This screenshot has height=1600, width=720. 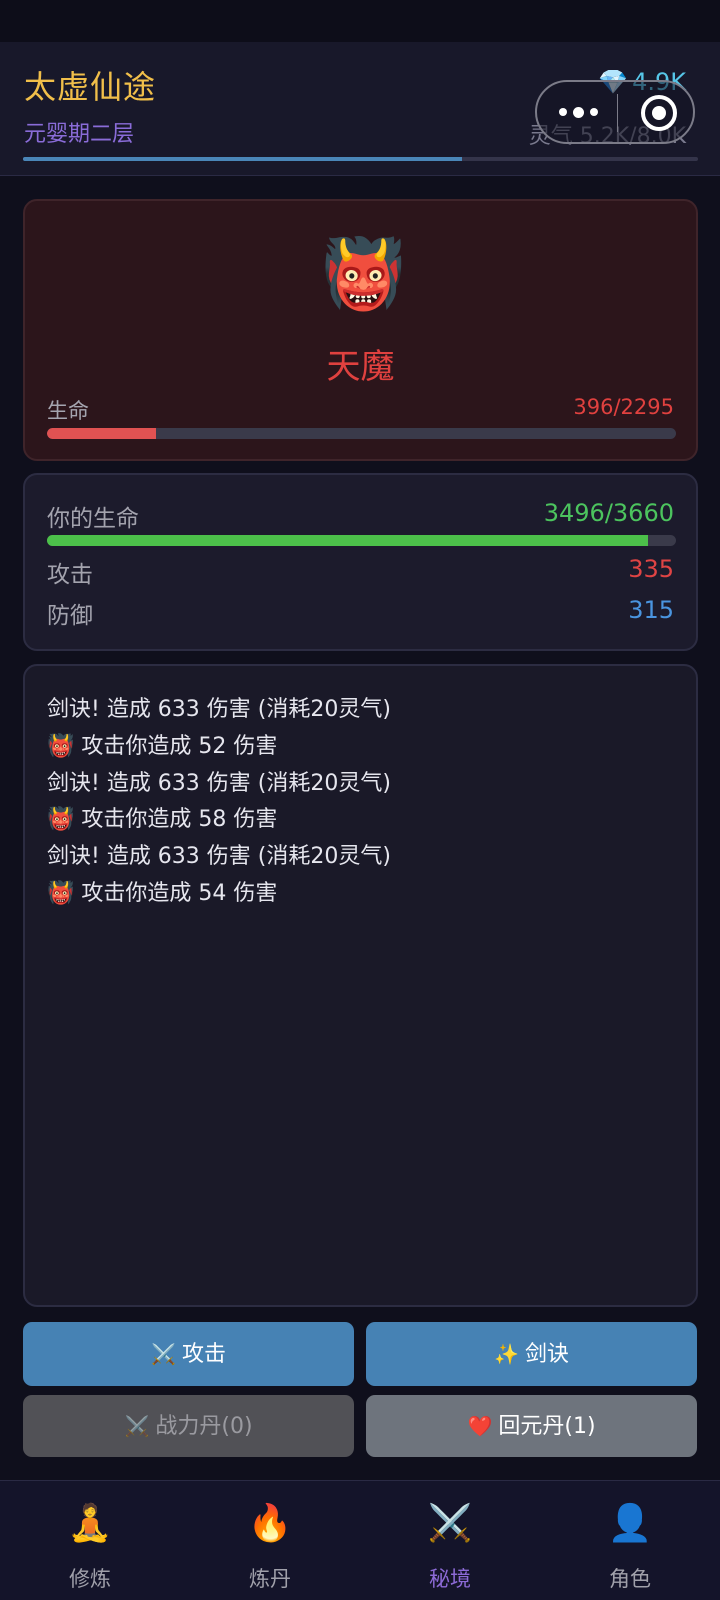 What do you see at coordinates (361, 433) in the screenshot?
I see `enemy-hp-bar` at bounding box center [361, 433].